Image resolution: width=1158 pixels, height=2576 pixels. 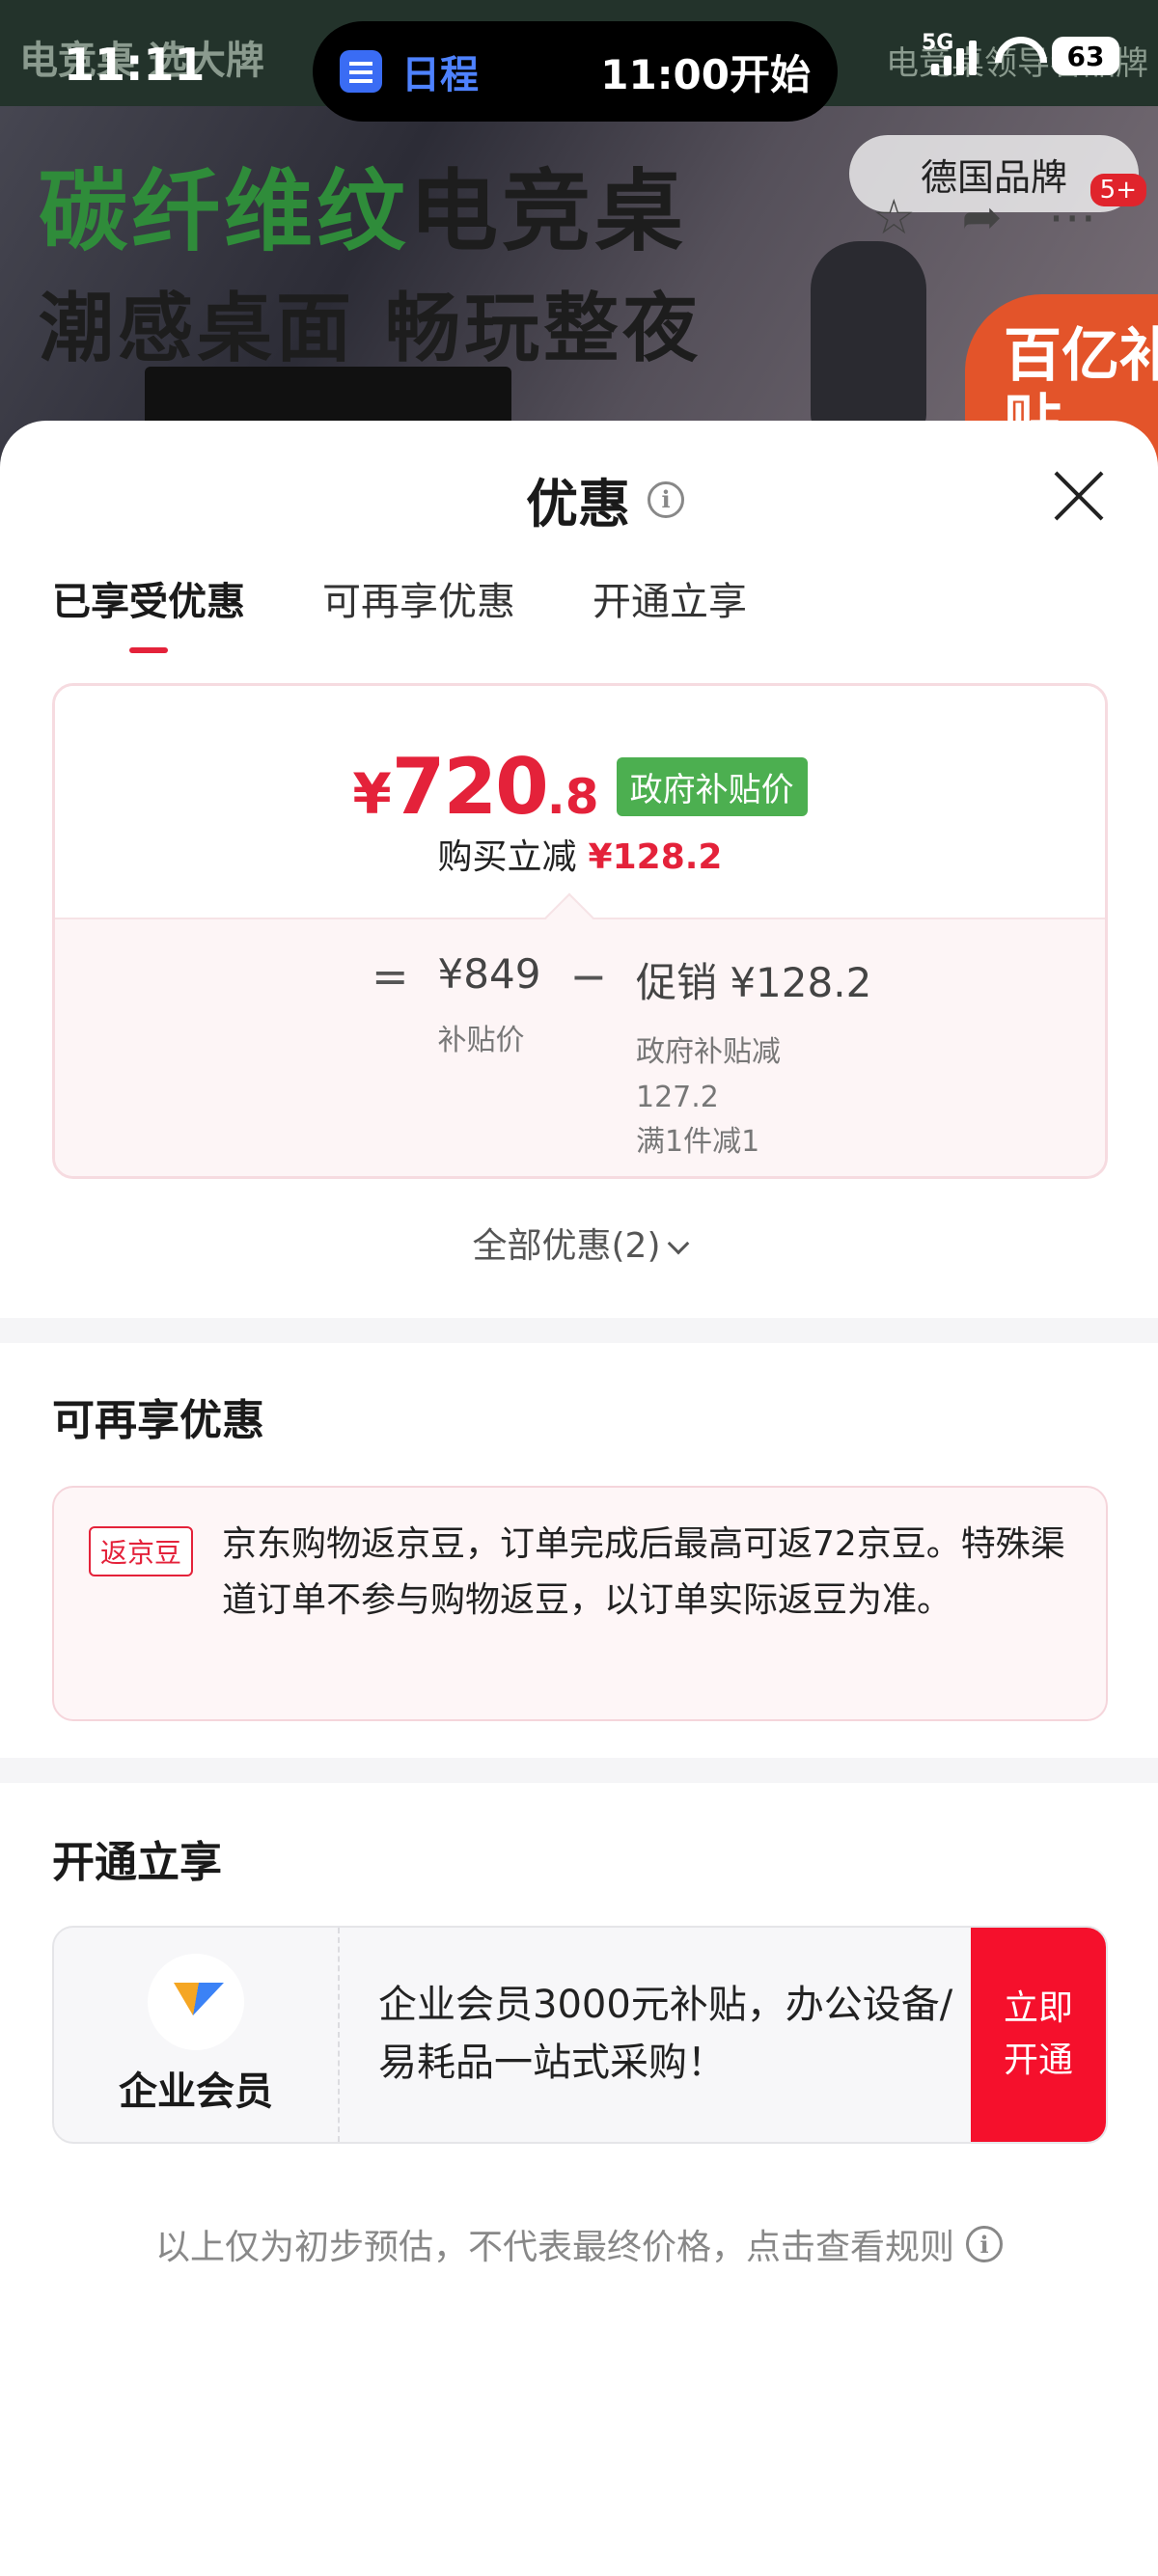 I want to click on cellular-signal-icon: 5G, so click(x=949, y=53).